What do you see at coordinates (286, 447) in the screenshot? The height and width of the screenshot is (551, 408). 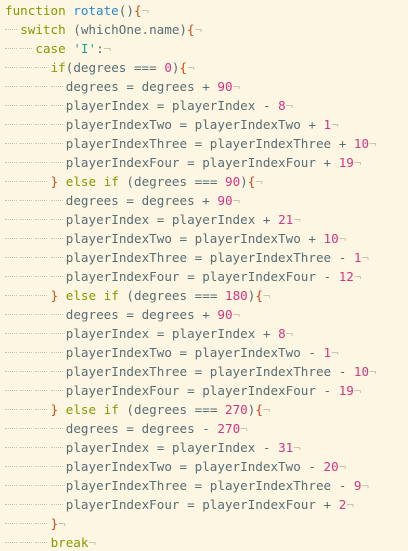 I see `code-token-num: 31` at bounding box center [286, 447].